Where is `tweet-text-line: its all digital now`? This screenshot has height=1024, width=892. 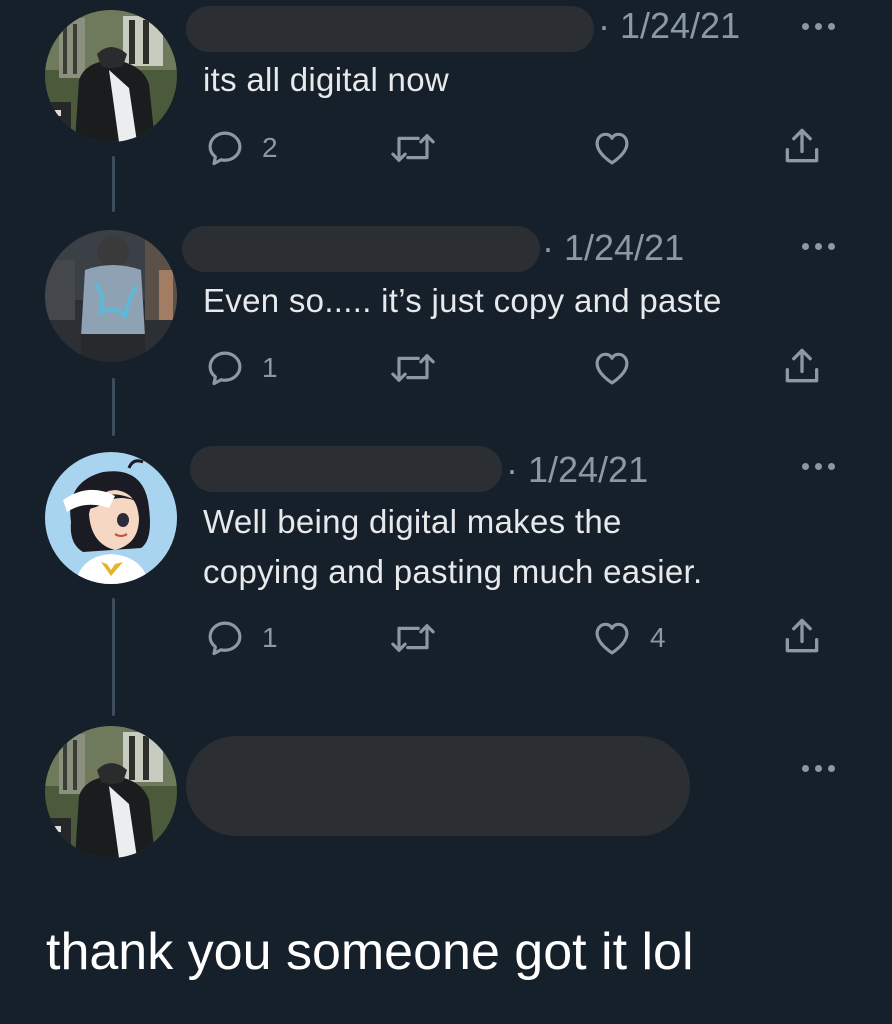
tweet-text-line: its all digital now is located at coordinates (326, 79).